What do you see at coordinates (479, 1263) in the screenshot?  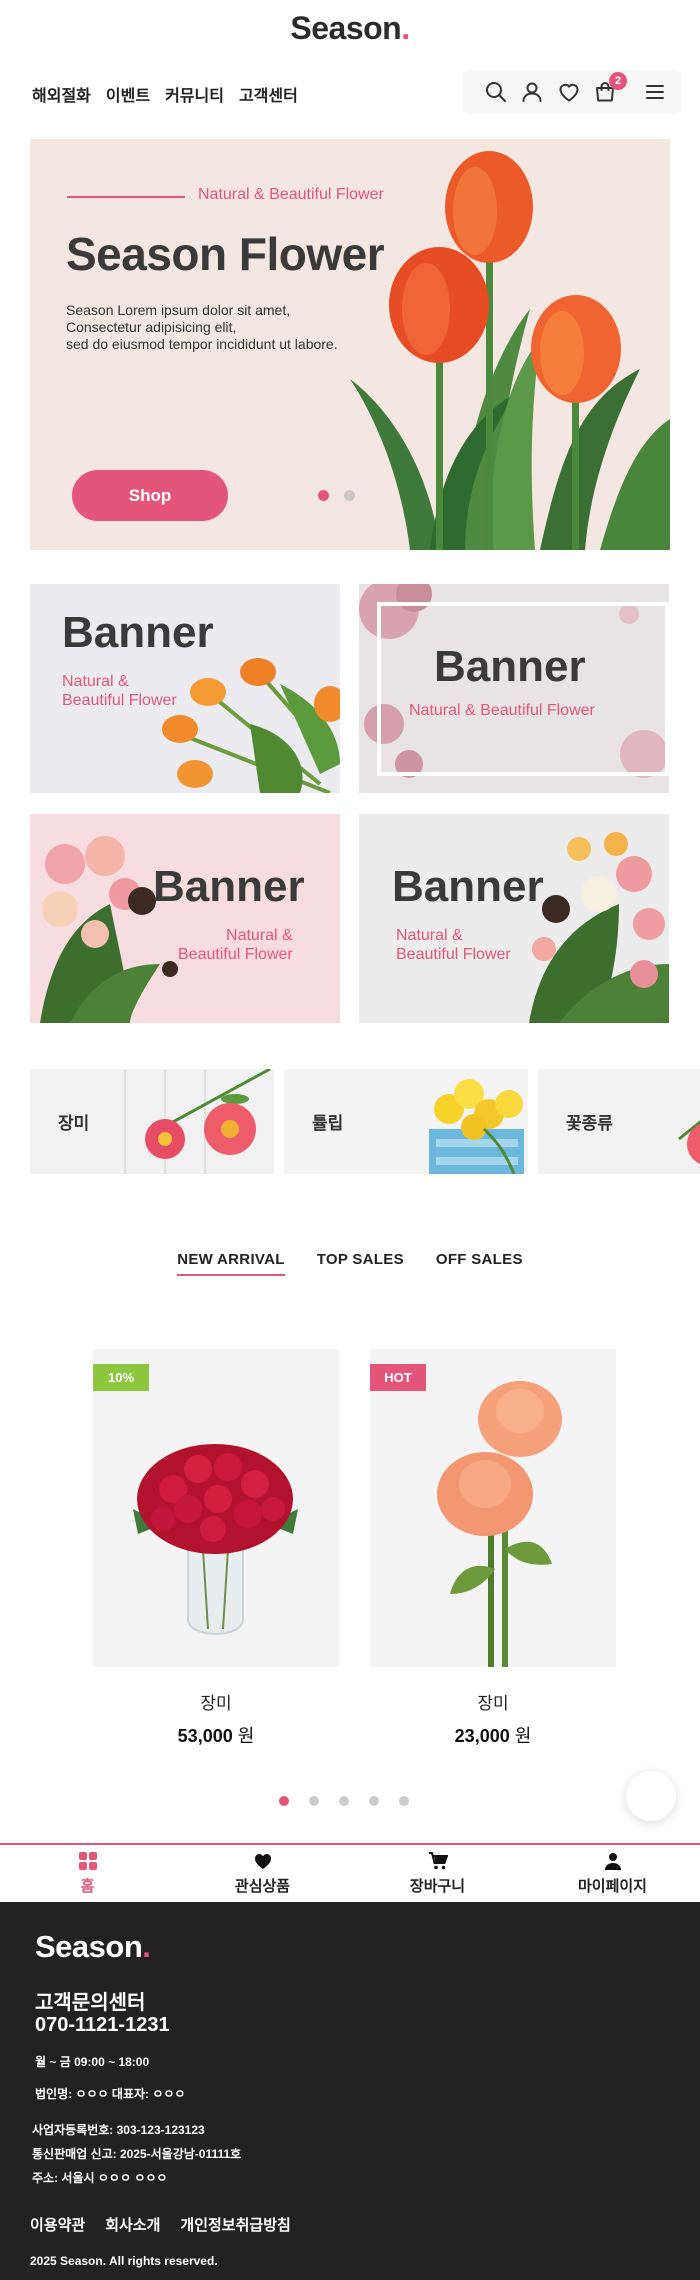 I see `tab-off-sales: OFF SALES` at bounding box center [479, 1263].